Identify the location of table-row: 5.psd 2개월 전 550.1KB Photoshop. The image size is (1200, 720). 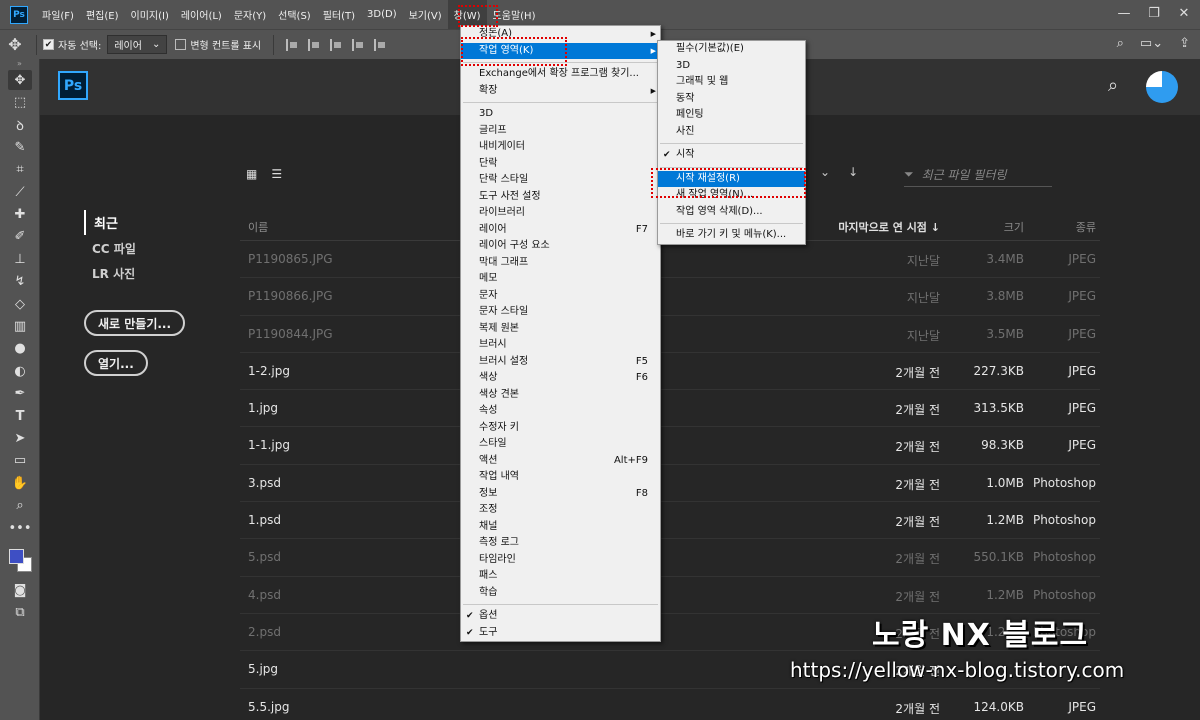
(670, 558).